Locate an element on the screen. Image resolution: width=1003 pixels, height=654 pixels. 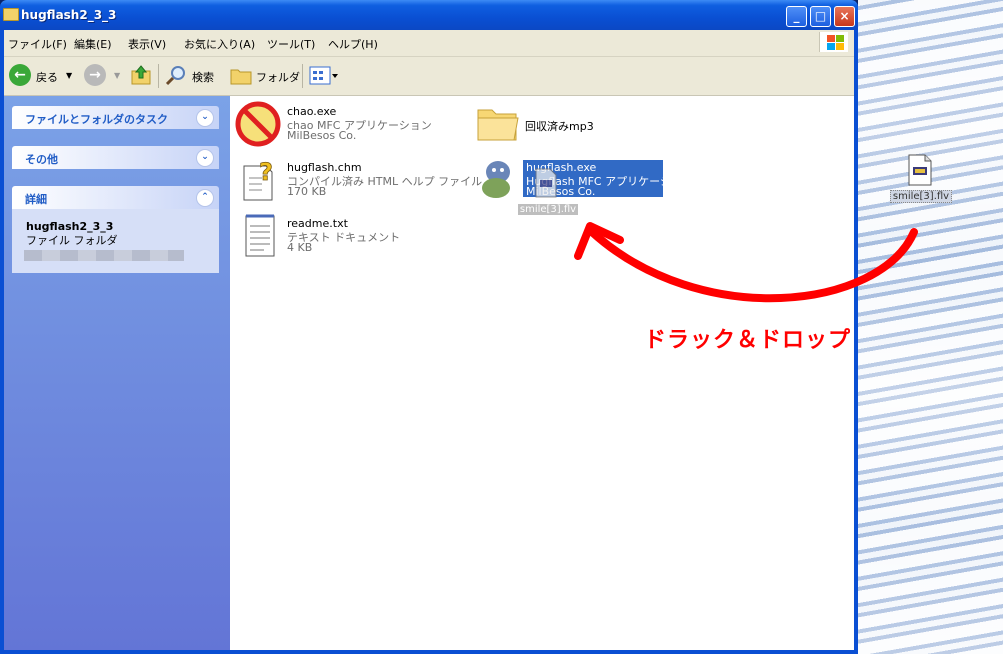
drag-ghost-label: smile[3].flv is located at coordinates (548, 209).